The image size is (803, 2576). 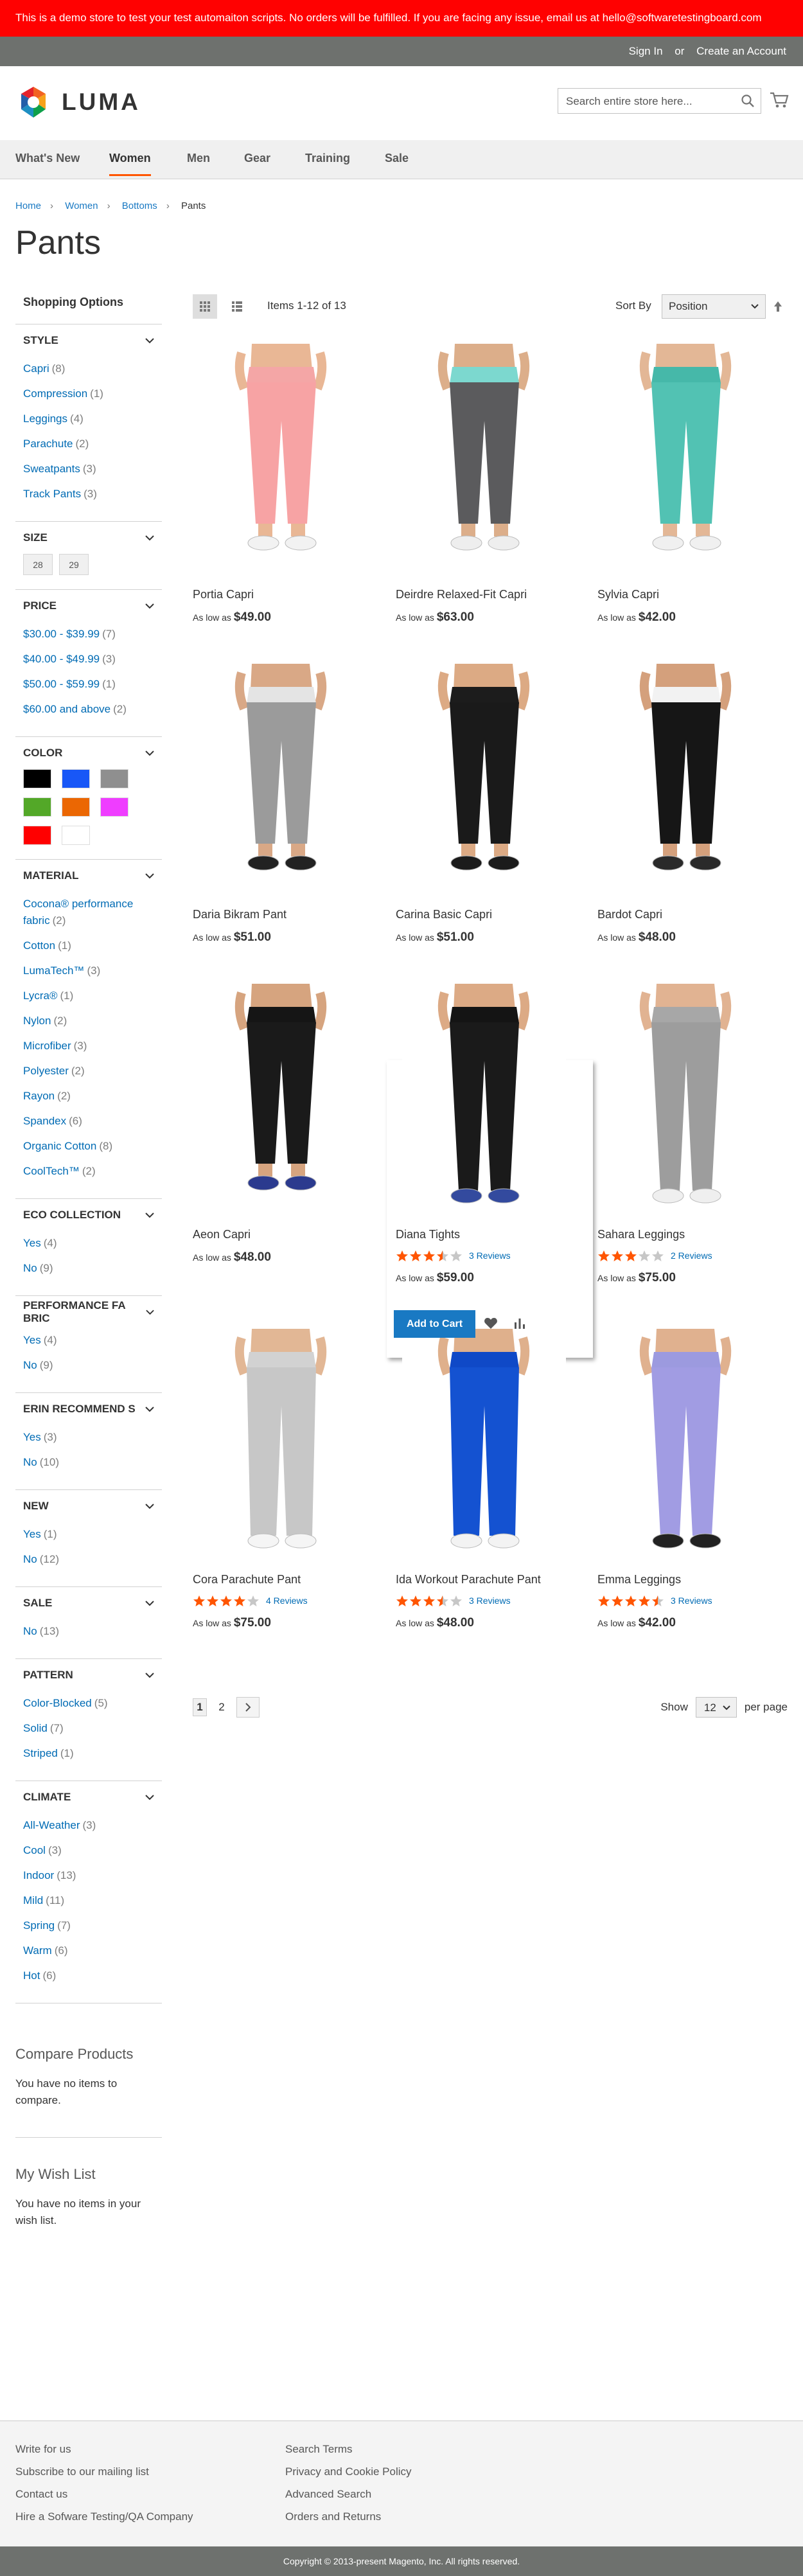 What do you see at coordinates (81, 206) in the screenshot?
I see `breadcrumb-women: Women` at bounding box center [81, 206].